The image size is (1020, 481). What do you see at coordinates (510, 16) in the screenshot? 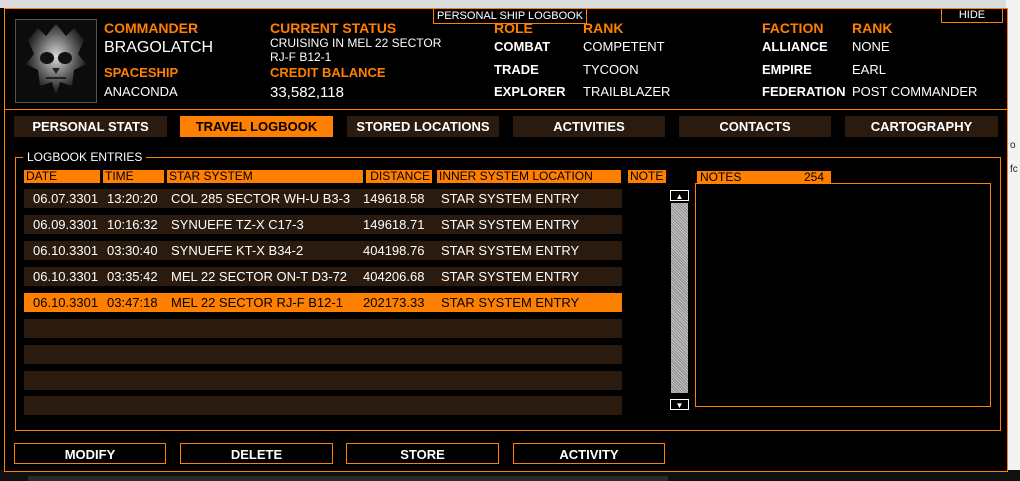
I see `window-title: PERSONAL SHIP LOGBOOK` at bounding box center [510, 16].